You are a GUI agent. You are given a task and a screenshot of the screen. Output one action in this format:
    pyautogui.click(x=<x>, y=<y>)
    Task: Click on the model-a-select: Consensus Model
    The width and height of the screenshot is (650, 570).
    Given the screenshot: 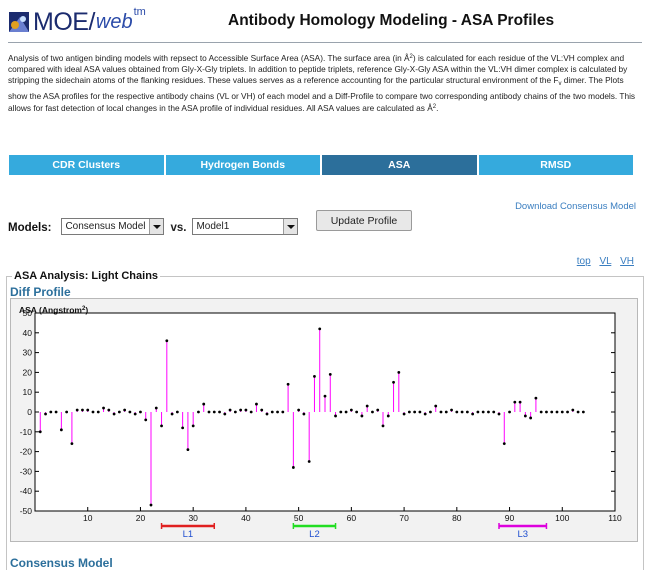 What is the action you would take?
    pyautogui.click(x=113, y=226)
    